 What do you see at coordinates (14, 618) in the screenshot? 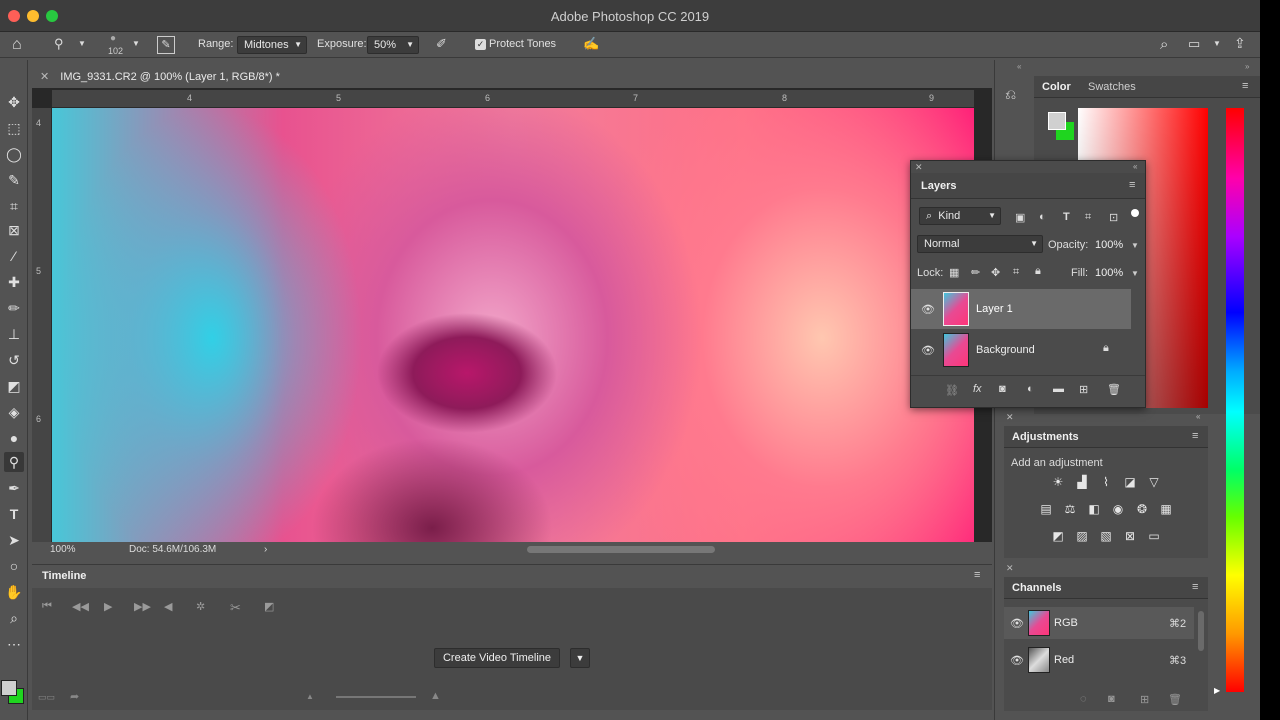
I see `zoom-tool-icon: ⌕` at bounding box center [14, 618].